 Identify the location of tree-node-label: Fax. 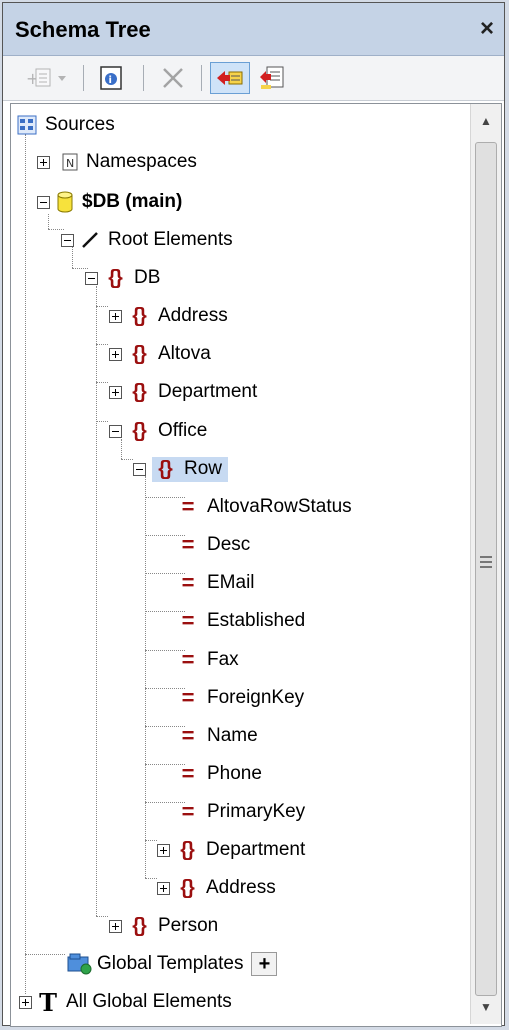
(223, 659).